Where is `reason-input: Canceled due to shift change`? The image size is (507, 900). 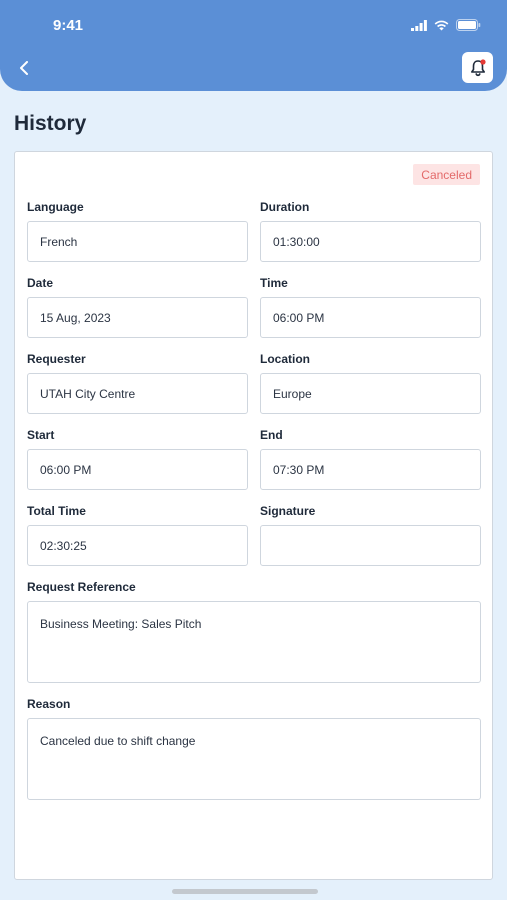 reason-input: Canceled due to shift change is located at coordinates (254, 759).